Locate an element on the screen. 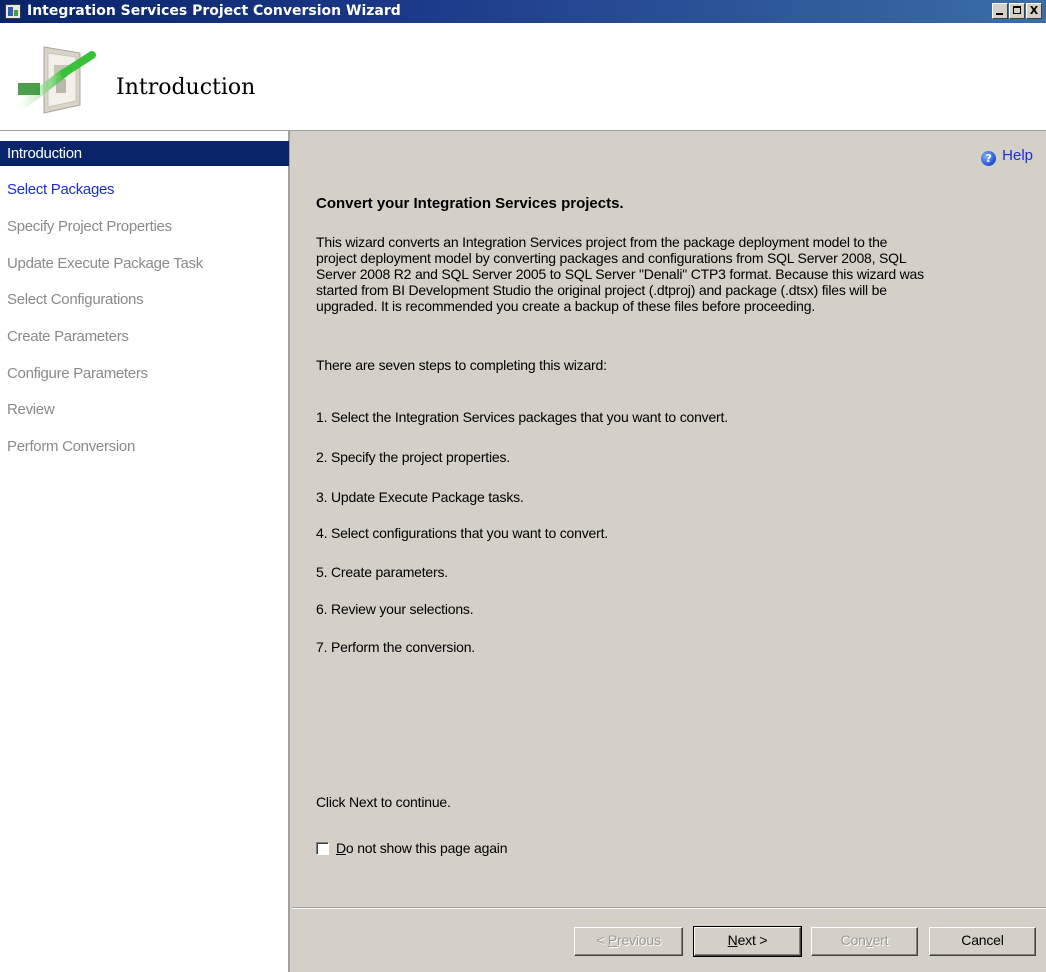 This screenshot has height=972, width=1046. maximize-button is located at coordinates (1017, 11).